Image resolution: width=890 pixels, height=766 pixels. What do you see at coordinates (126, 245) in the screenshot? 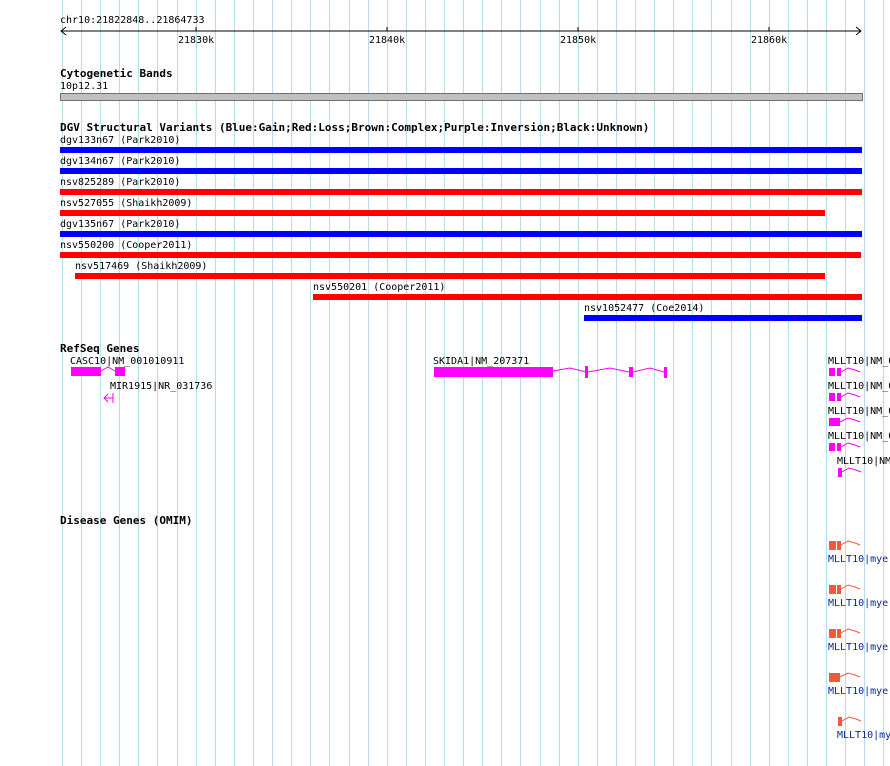
I see `variant-label: nsv550200 (Cooper2011)` at bounding box center [126, 245].